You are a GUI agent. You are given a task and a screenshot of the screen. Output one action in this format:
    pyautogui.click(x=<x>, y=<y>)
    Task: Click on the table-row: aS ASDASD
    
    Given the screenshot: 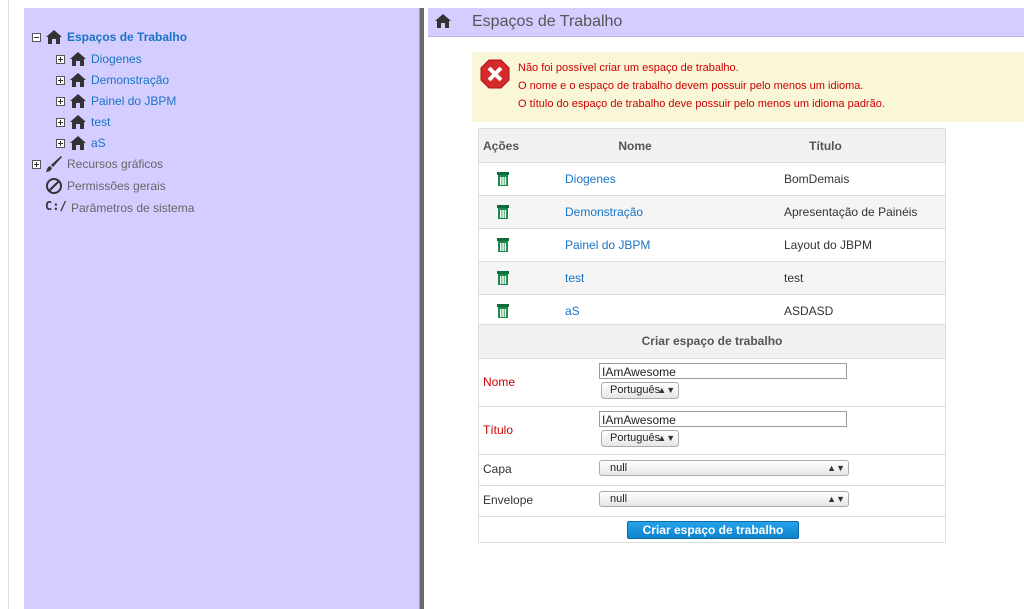 What is the action you would take?
    pyautogui.click(x=712, y=311)
    